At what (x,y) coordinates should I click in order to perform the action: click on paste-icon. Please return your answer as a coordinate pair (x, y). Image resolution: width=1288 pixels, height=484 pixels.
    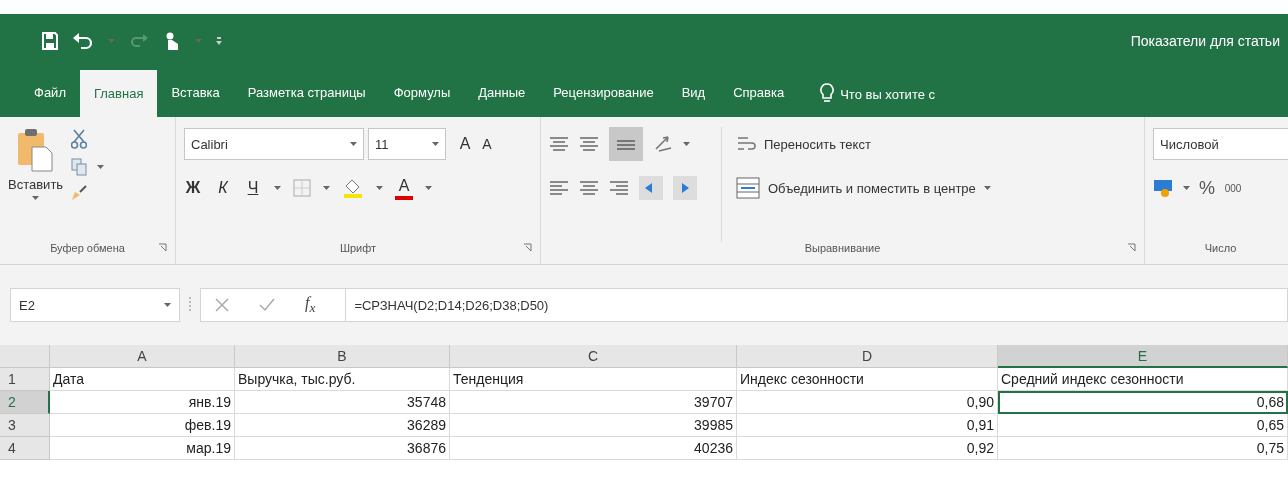
    Looking at the image, I should click on (35, 150).